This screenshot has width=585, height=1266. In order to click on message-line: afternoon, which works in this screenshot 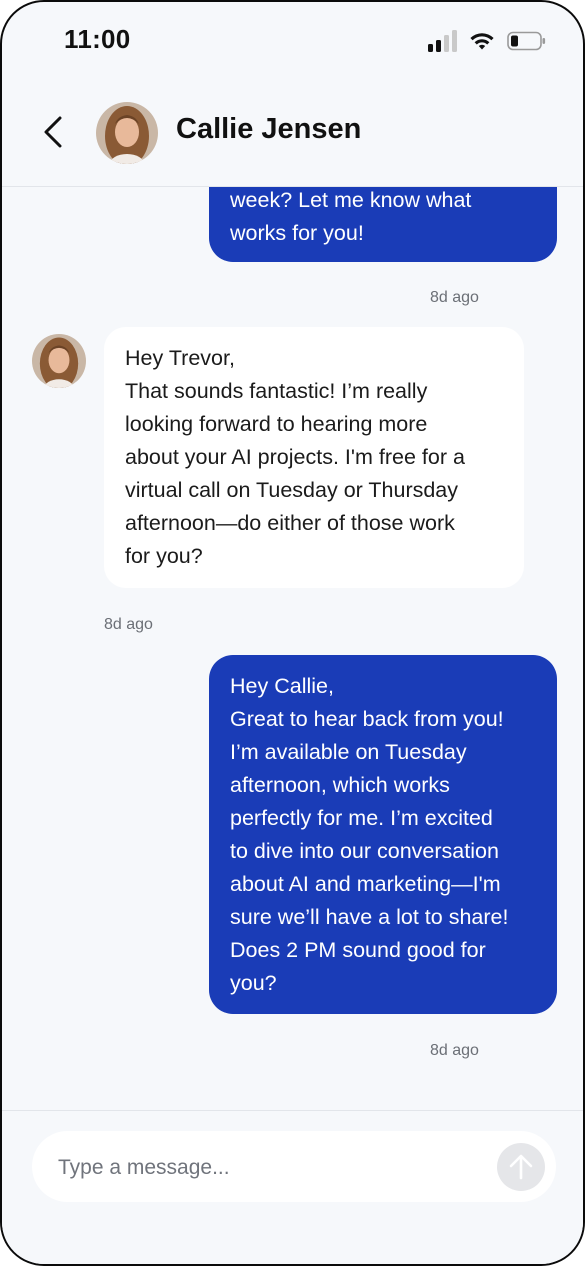, I will do `click(340, 785)`.